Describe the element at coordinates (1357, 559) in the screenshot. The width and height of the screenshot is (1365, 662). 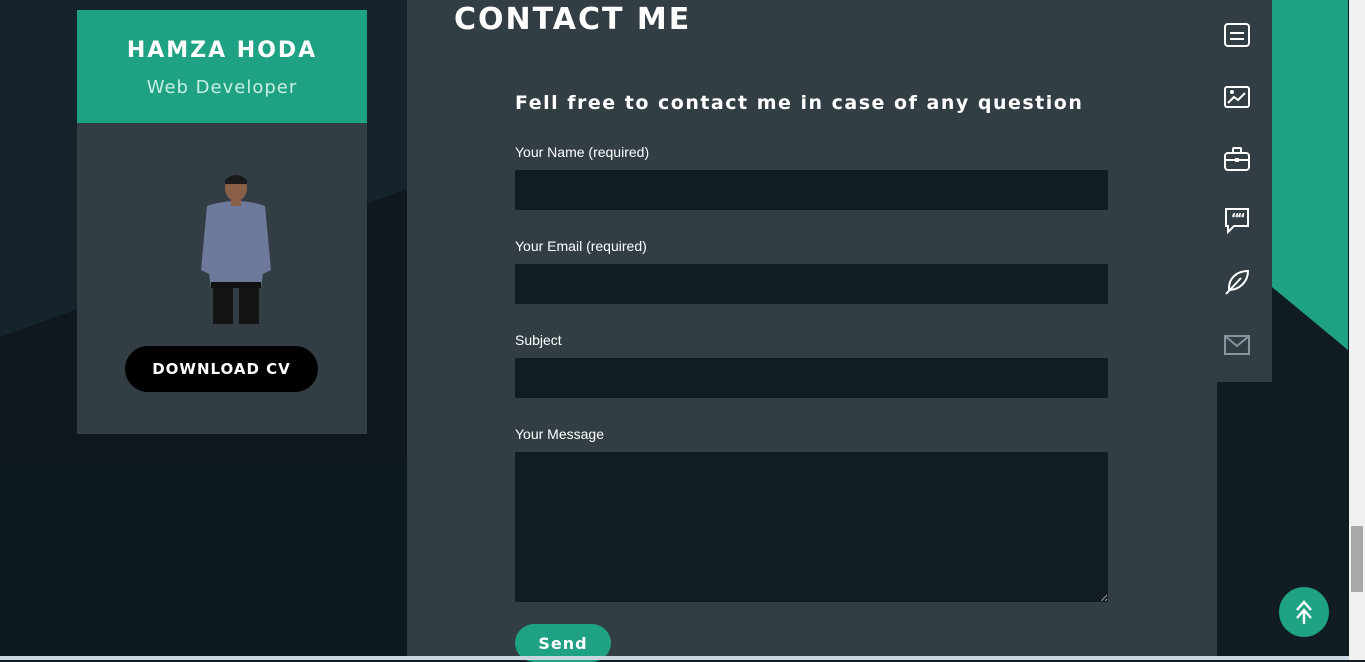
I see `scrollbar-thumb` at that location.